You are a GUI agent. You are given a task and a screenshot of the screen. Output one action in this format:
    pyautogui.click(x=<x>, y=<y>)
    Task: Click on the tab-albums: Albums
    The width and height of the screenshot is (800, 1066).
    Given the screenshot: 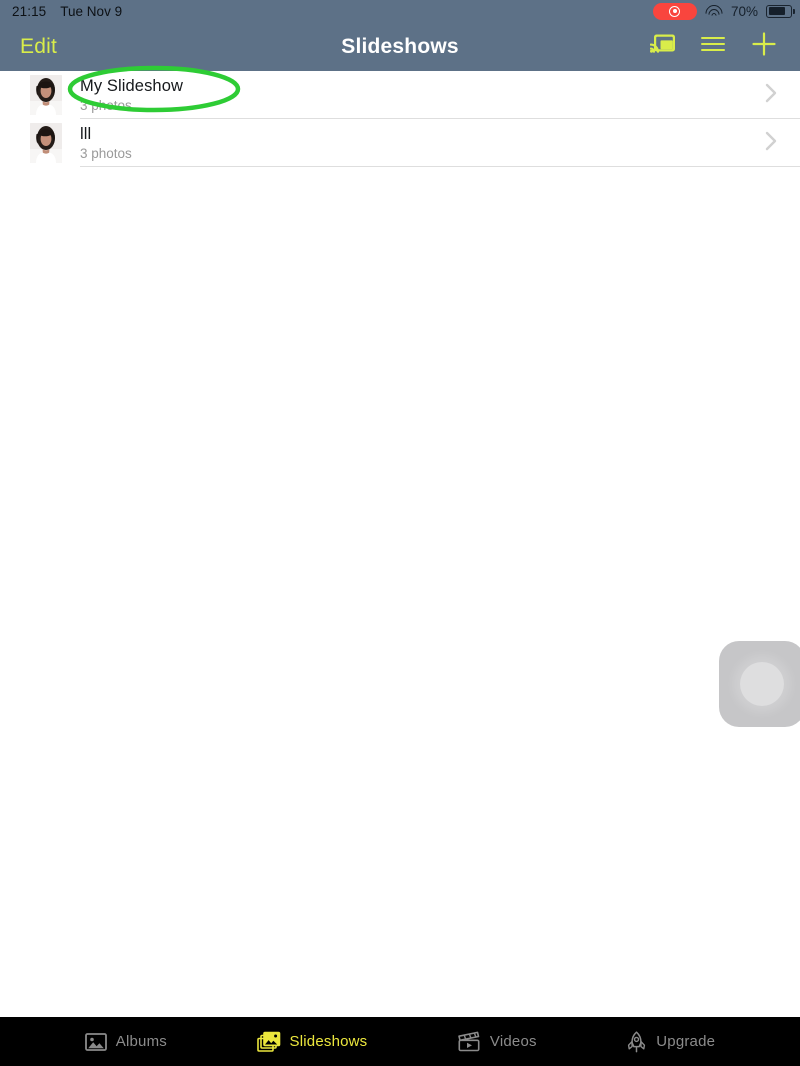 What is the action you would take?
    pyautogui.click(x=125, y=1042)
    